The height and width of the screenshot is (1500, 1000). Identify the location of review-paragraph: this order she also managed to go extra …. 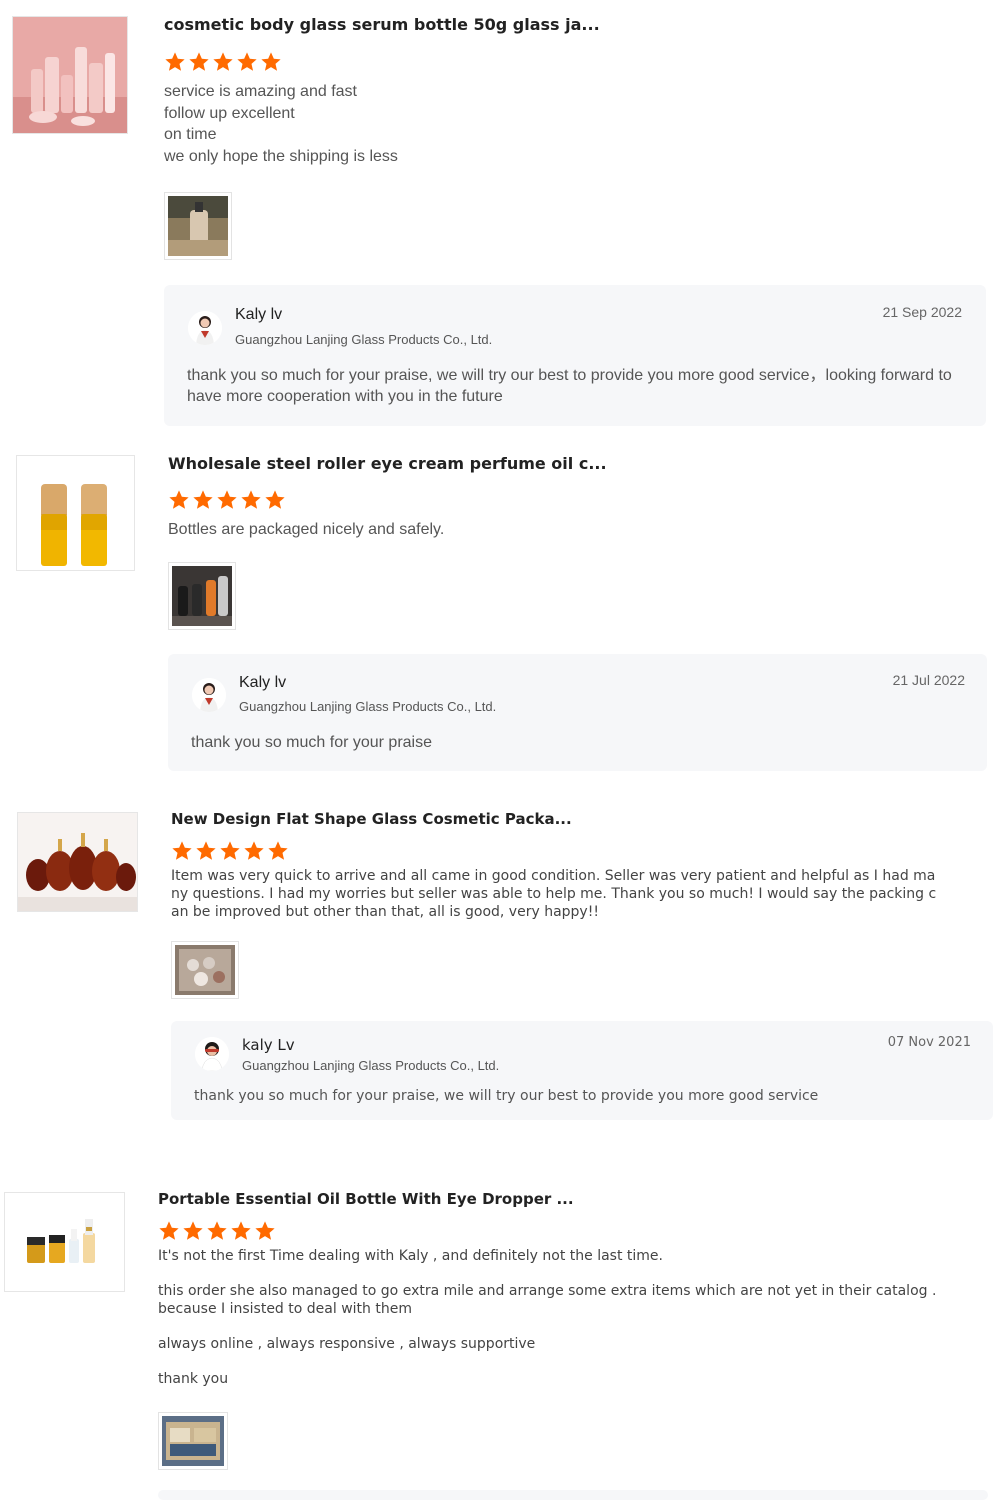
(547, 1300).